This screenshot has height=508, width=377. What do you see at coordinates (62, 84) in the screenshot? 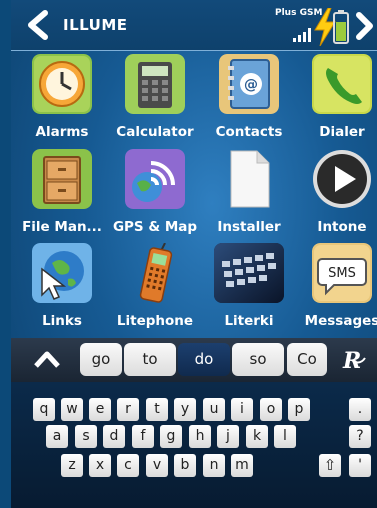
I see `clock-icon` at bounding box center [62, 84].